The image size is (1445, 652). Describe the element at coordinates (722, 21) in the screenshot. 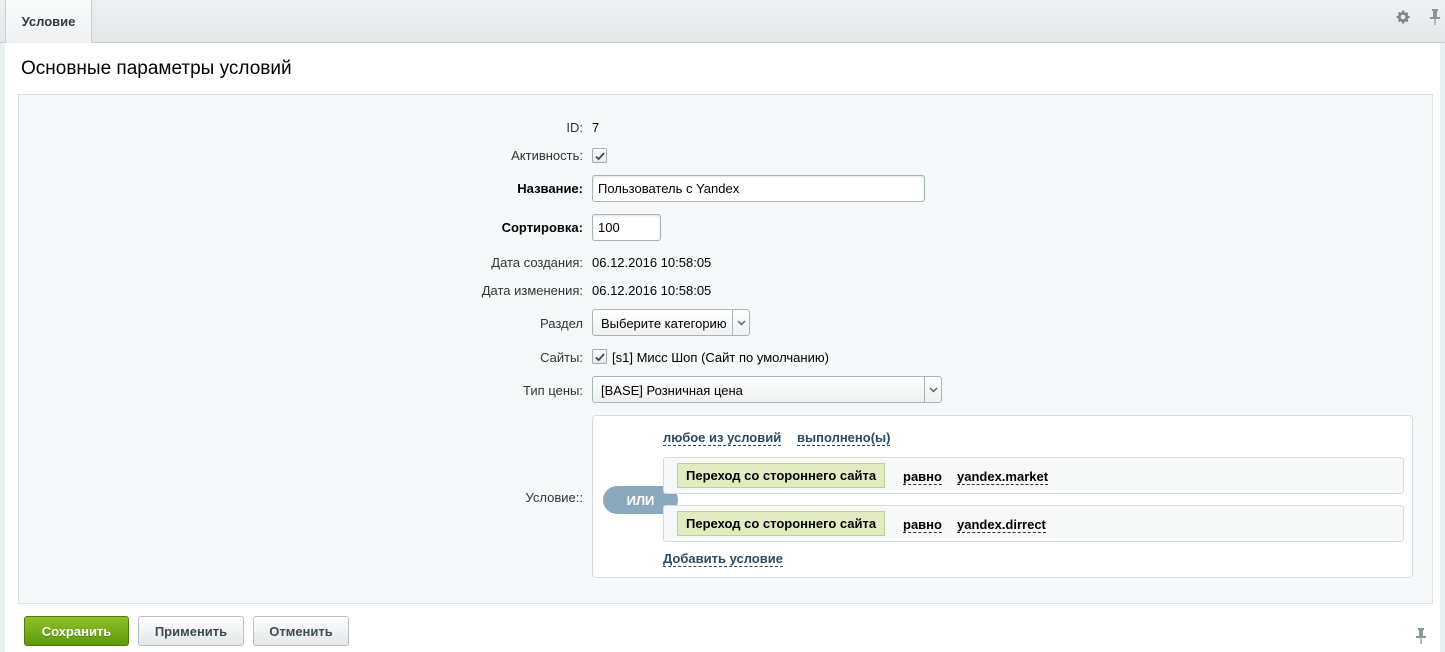

I see `tab-bar: Условие` at that location.